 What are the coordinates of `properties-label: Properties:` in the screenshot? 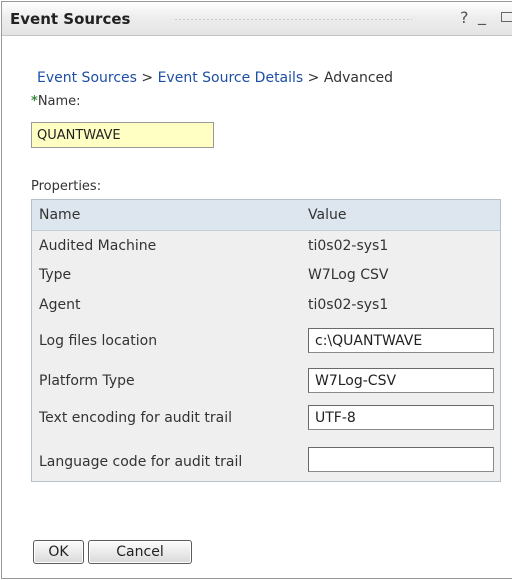 It's located at (66, 186).